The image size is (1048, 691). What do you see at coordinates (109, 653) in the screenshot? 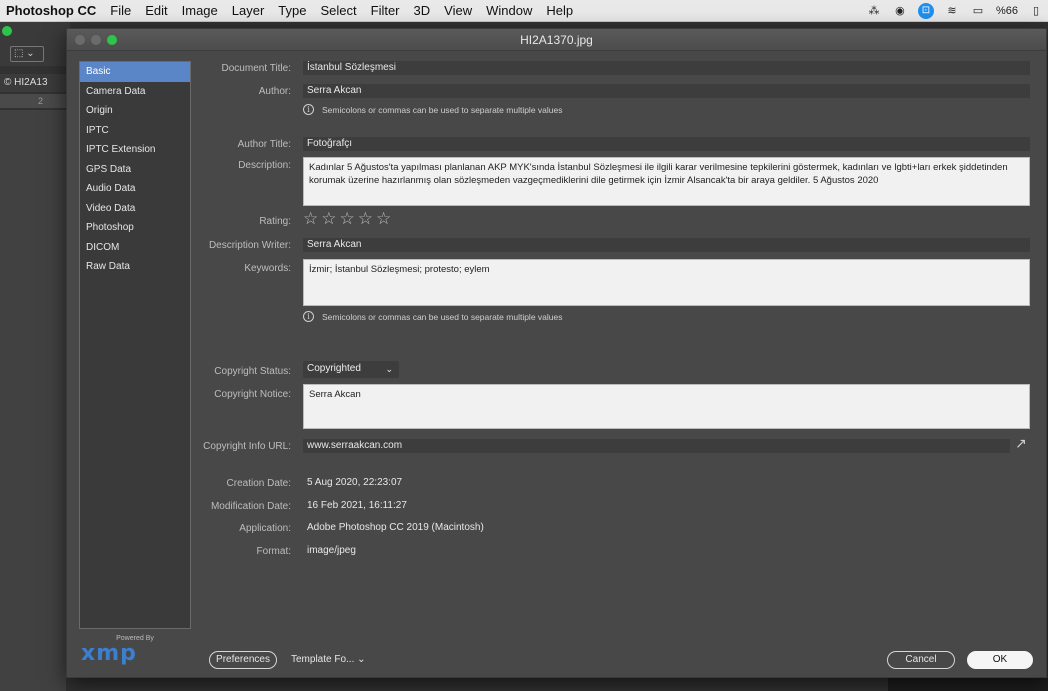
I see `xmp-logo: xmp` at bounding box center [109, 653].